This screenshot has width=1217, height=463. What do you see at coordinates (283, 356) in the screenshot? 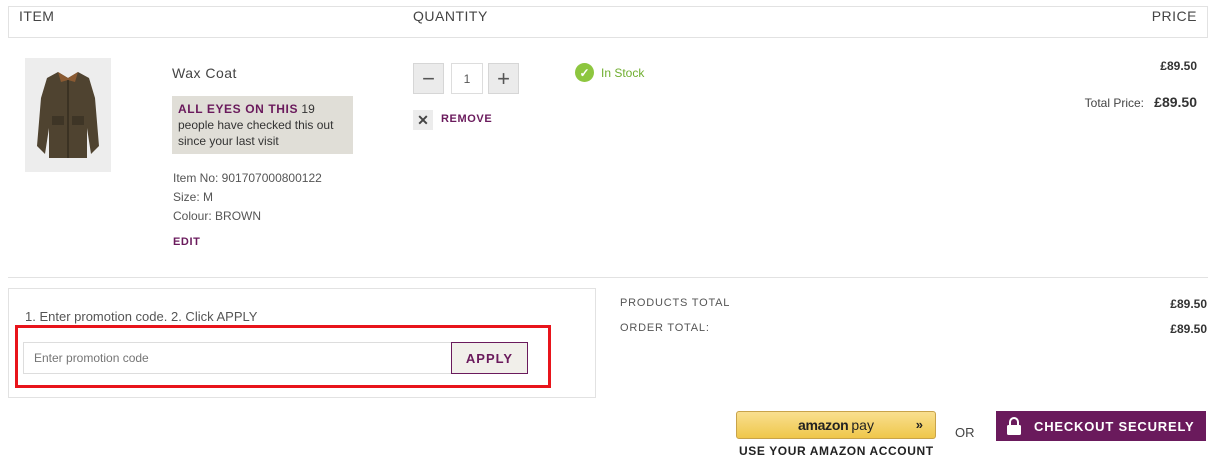
I see `highlight-box` at bounding box center [283, 356].